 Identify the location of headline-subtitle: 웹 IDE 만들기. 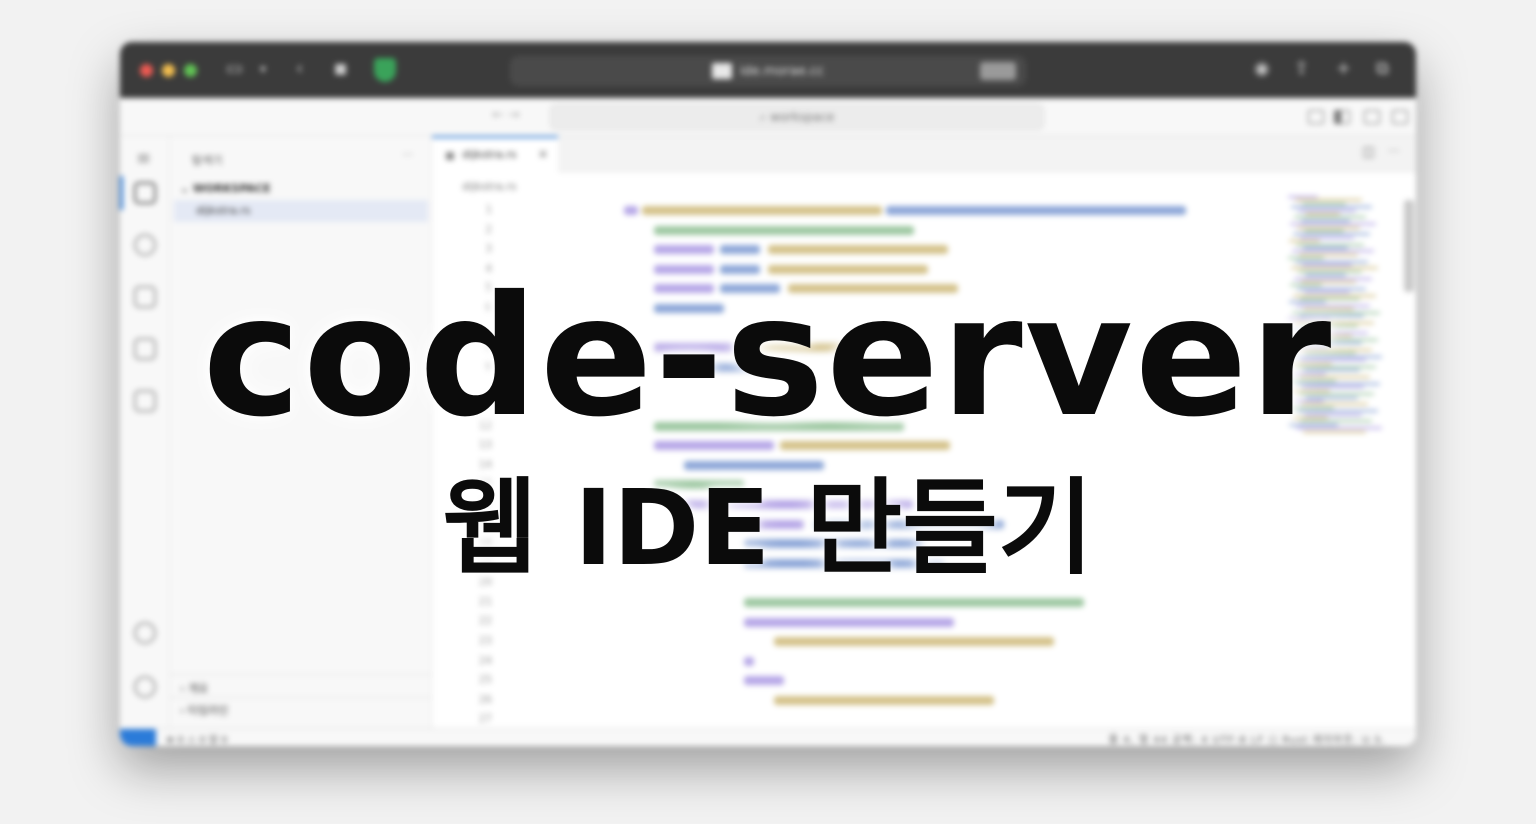
(768, 528).